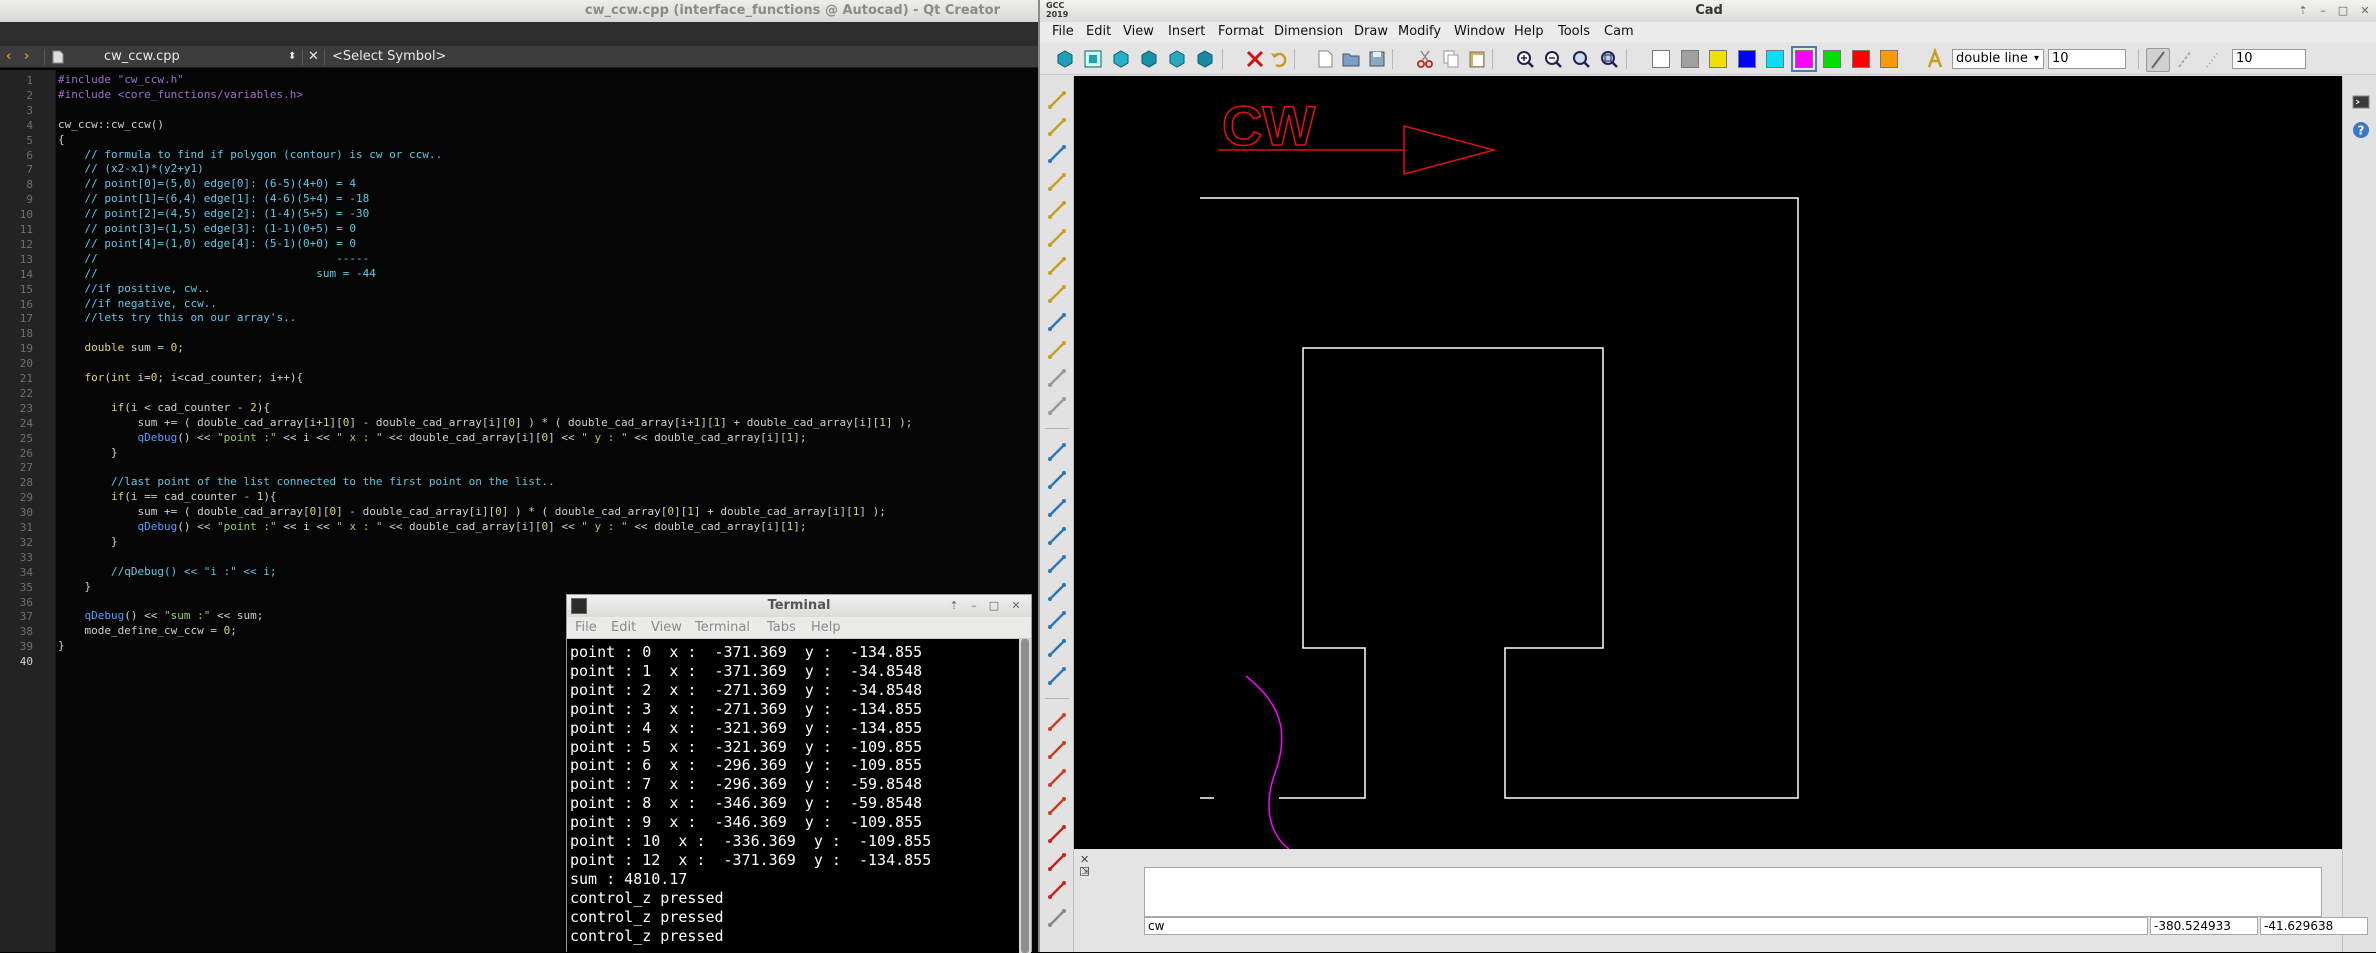  I want to click on menu-insert: Insert, so click(1186, 31).